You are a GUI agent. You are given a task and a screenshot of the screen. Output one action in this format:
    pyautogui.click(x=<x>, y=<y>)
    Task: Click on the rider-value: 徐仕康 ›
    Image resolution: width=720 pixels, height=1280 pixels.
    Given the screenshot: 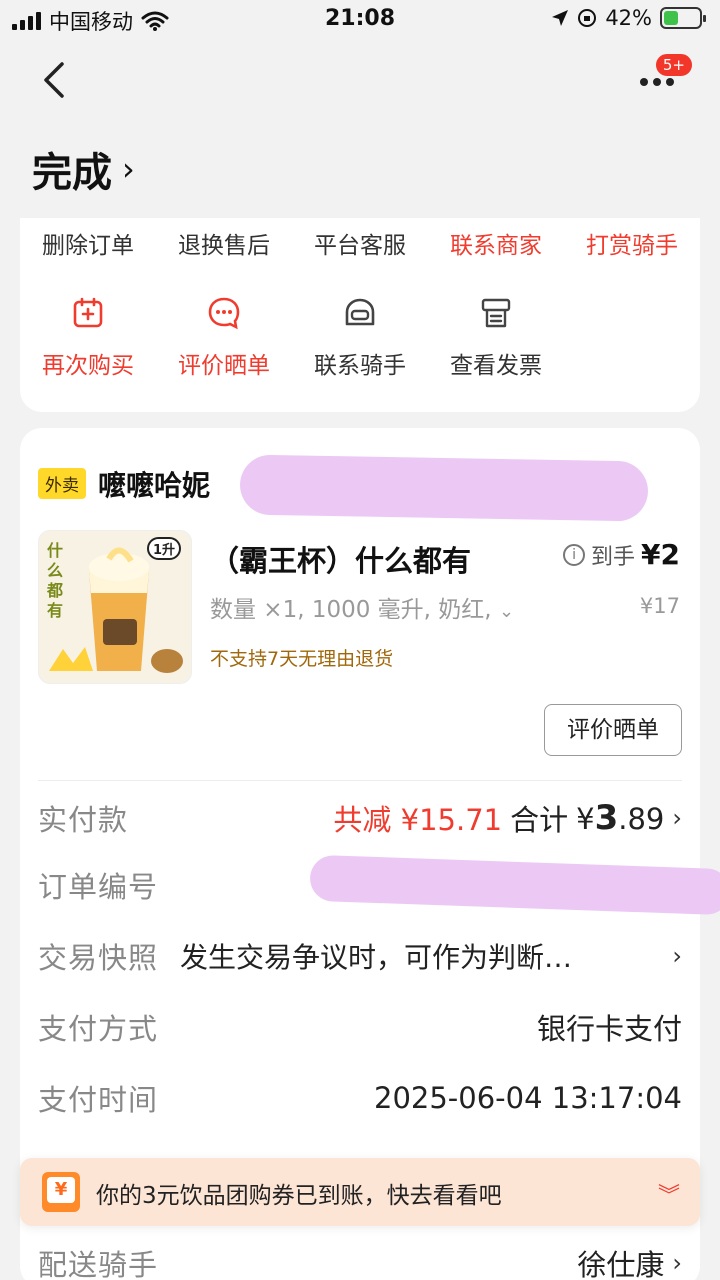 What is the action you would take?
    pyautogui.click(x=629, y=1261)
    